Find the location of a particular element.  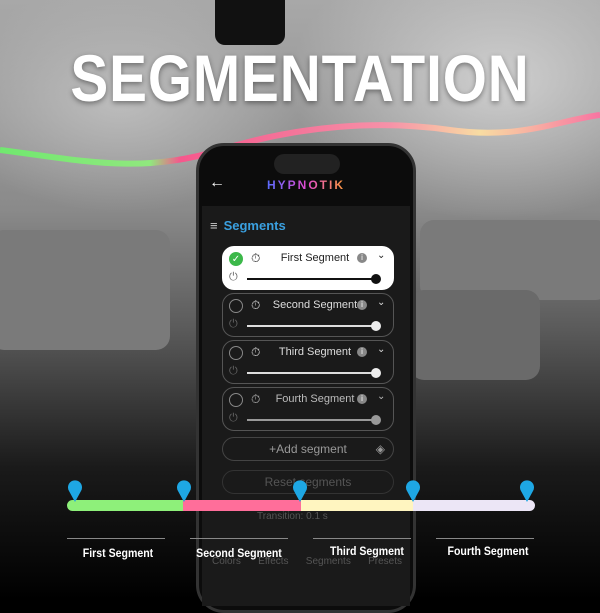

reset-segments-button: Reset segments is located at coordinates (308, 482).